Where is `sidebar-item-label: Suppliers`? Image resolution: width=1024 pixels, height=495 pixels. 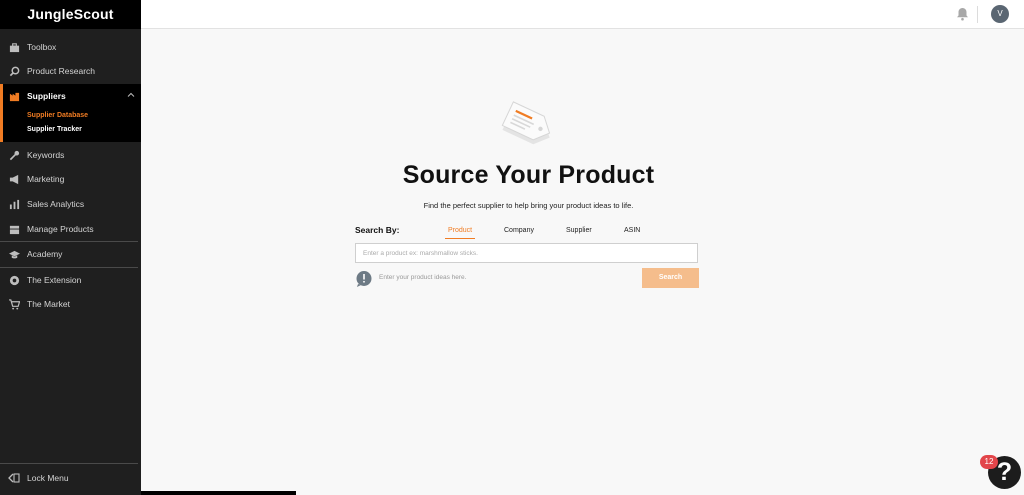
sidebar-item-label: Suppliers is located at coordinates (46, 96).